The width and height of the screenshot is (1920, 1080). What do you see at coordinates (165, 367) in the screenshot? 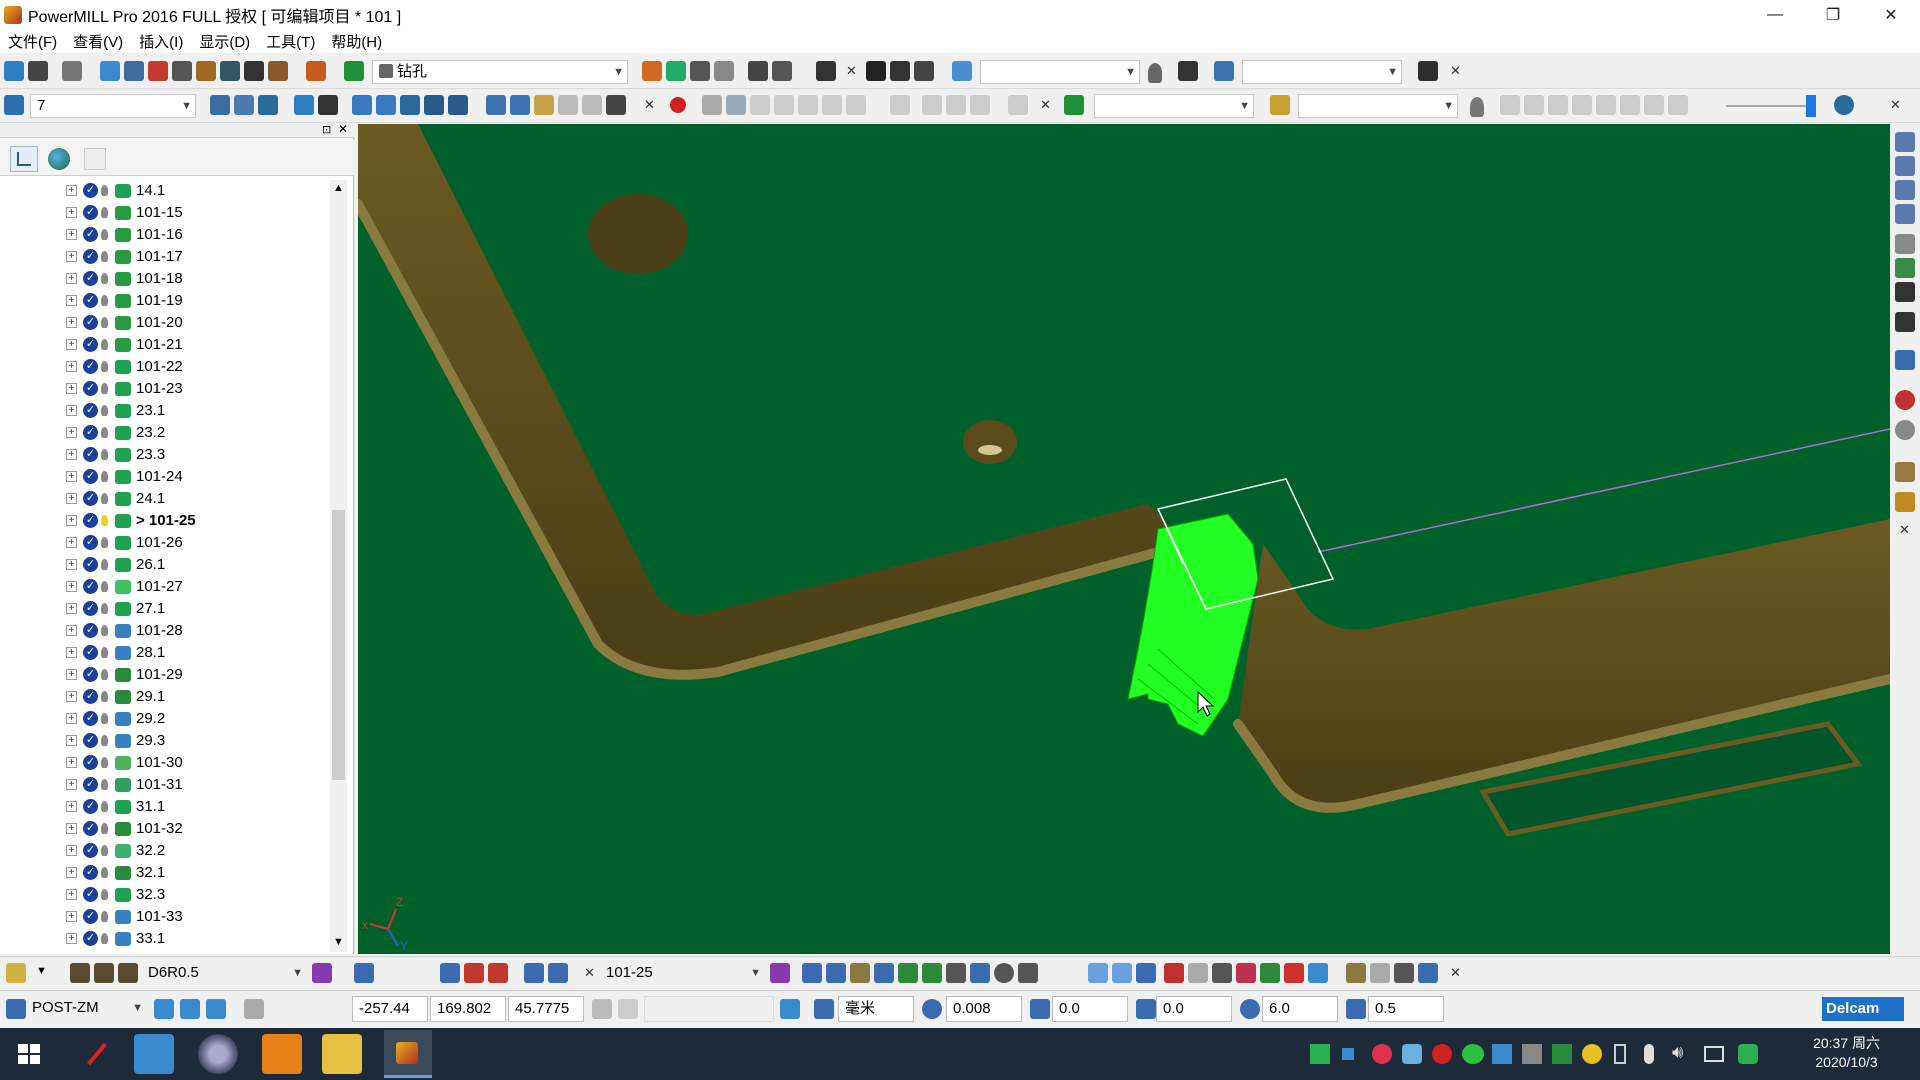
I see `tree-row: + ✓ 101-22` at bounding box center [165, 367].